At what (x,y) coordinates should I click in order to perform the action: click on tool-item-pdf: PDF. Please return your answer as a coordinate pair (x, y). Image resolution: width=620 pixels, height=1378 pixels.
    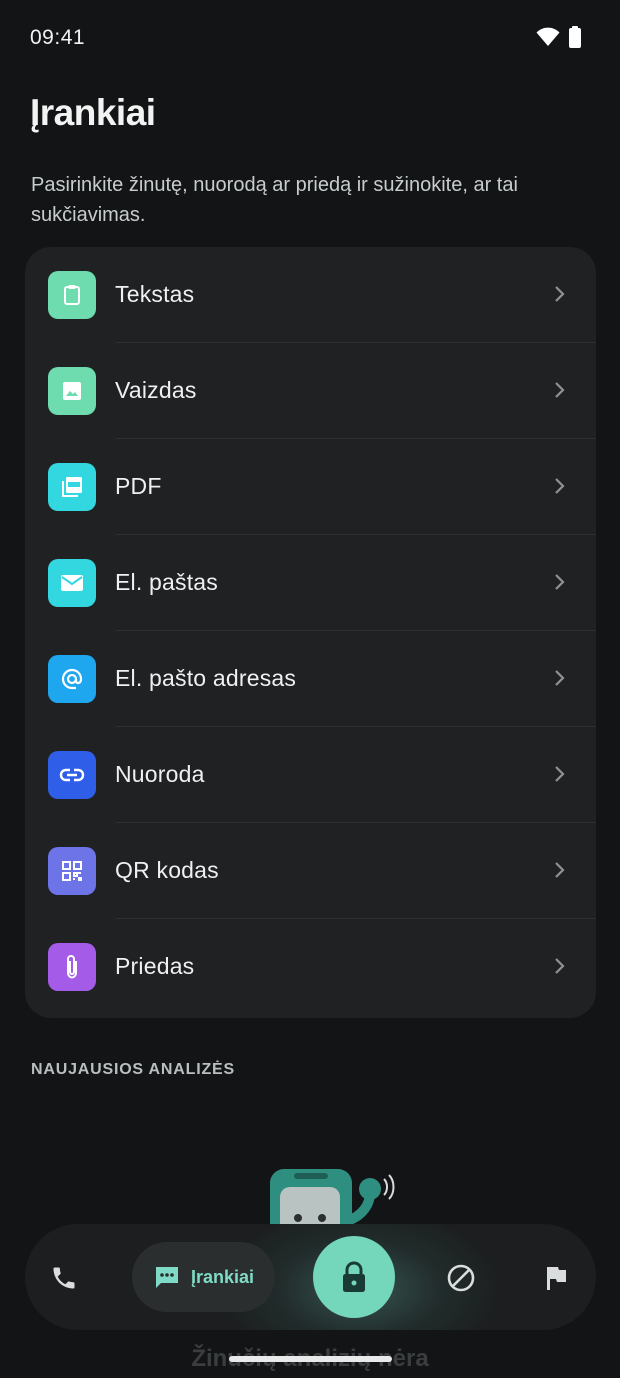
    Looking at the image, I should click on (310, 487).